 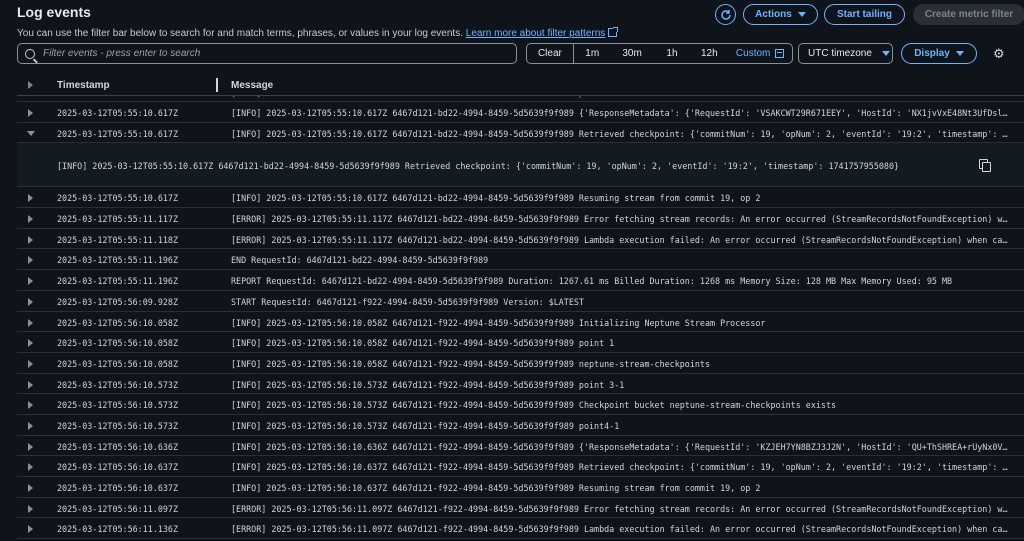 What do you see at coordinates (118, 529) in the screenshot?
I see `row-timestamp: 2025-03-12T05:56:11.136Z` at bounding box center [118, 529].